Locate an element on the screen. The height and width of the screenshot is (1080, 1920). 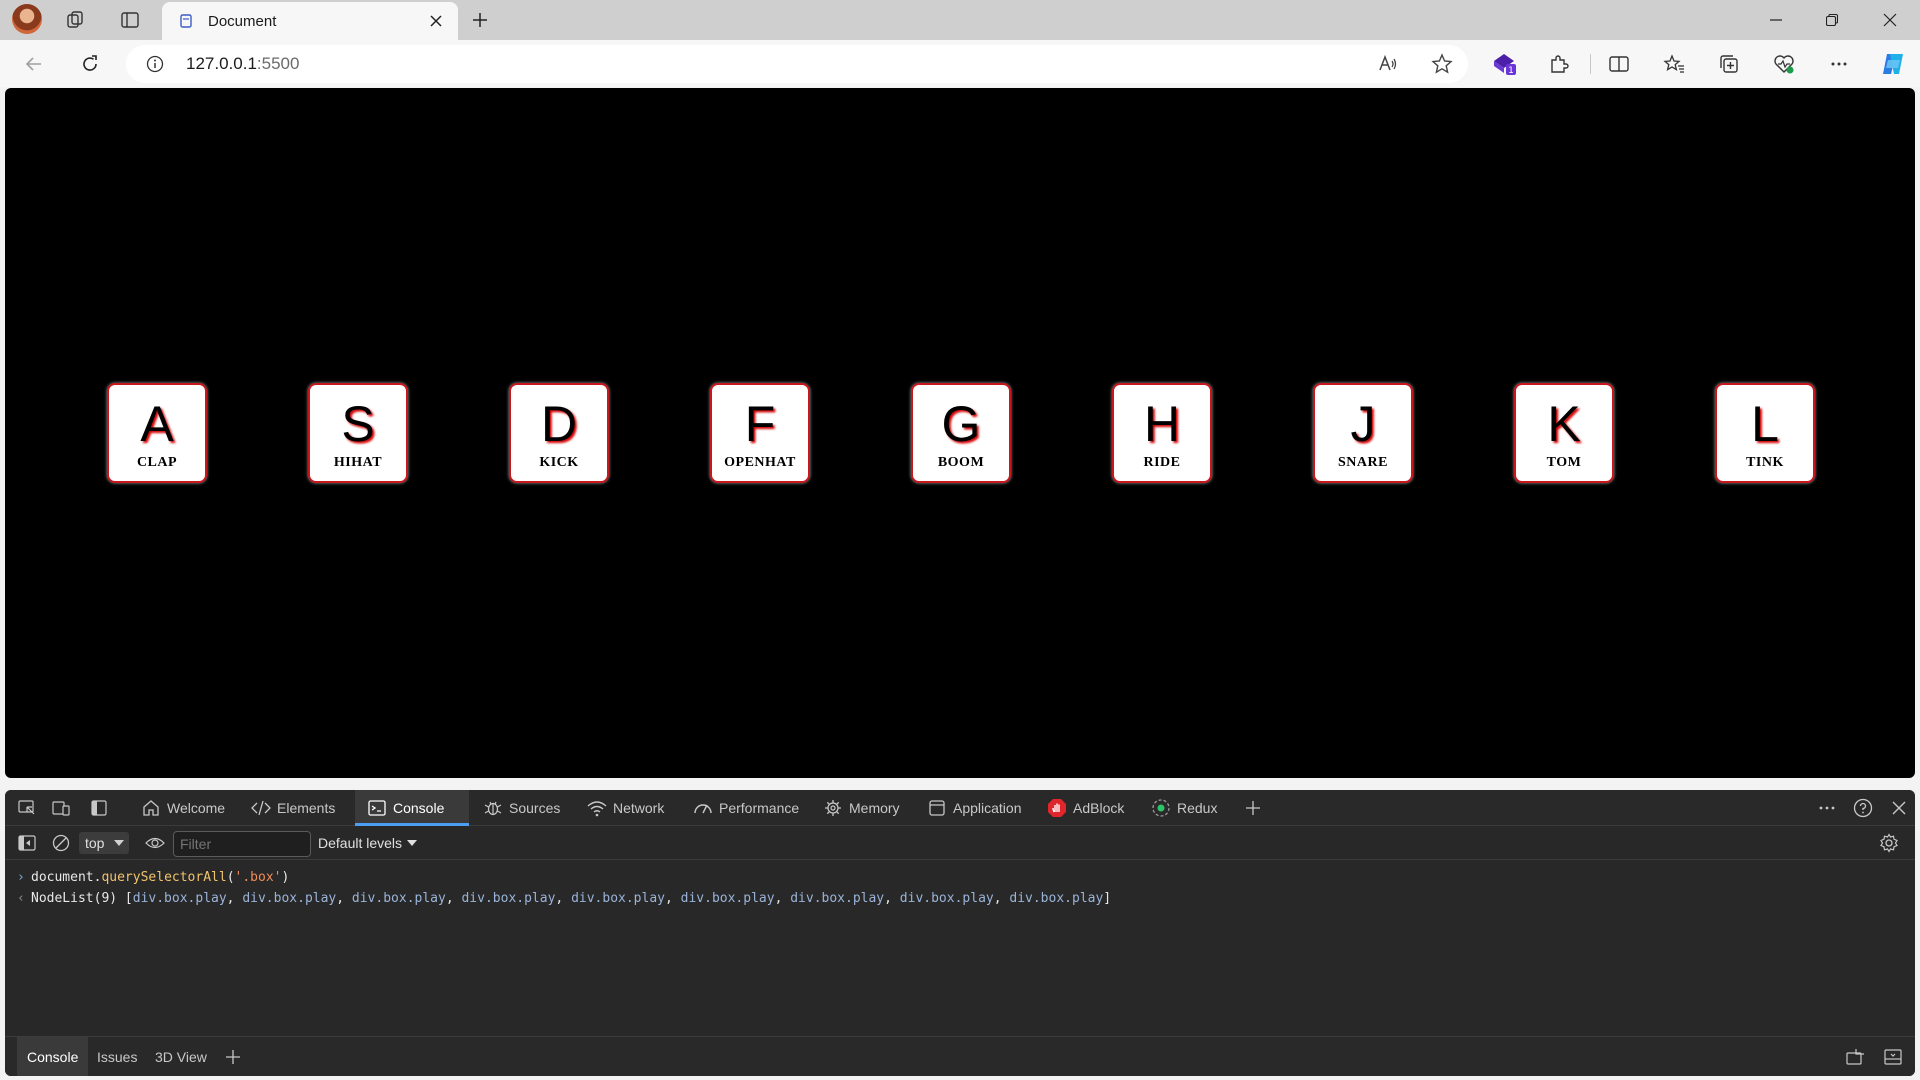
help-icon is located at coordinates (1863, 808).